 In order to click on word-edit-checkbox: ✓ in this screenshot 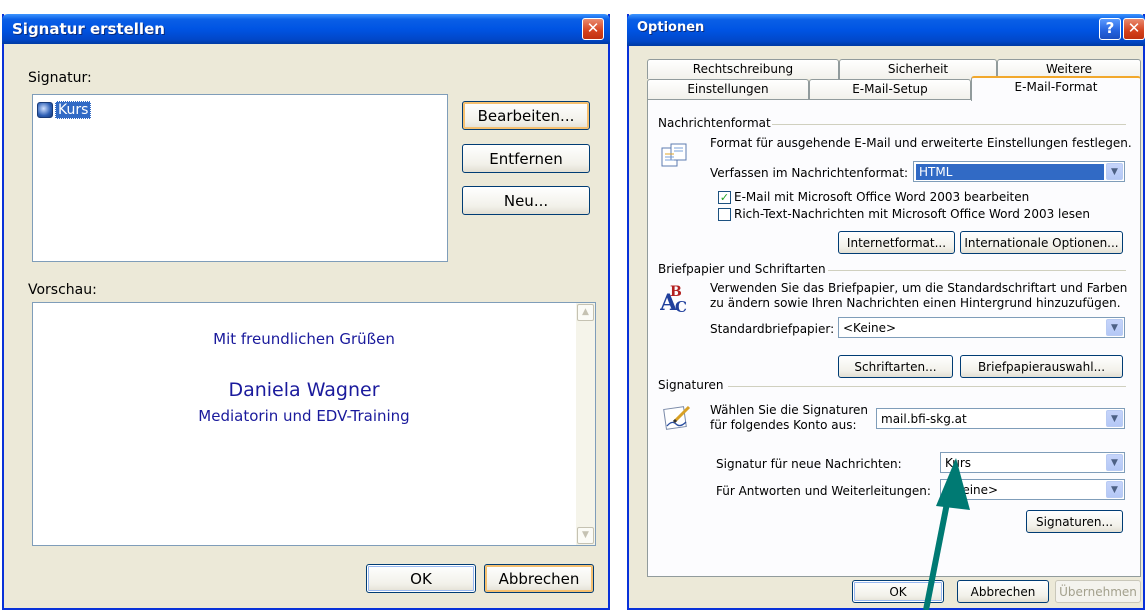, I will do `click(724, 197)`.